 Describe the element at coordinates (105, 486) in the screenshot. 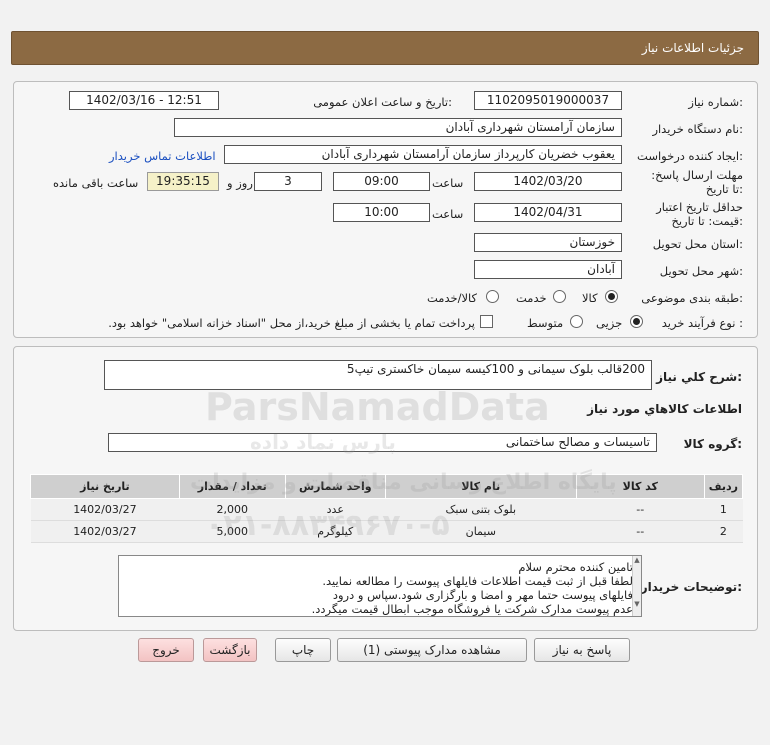

I see `col-date: تاریخ نیاز` at that location.